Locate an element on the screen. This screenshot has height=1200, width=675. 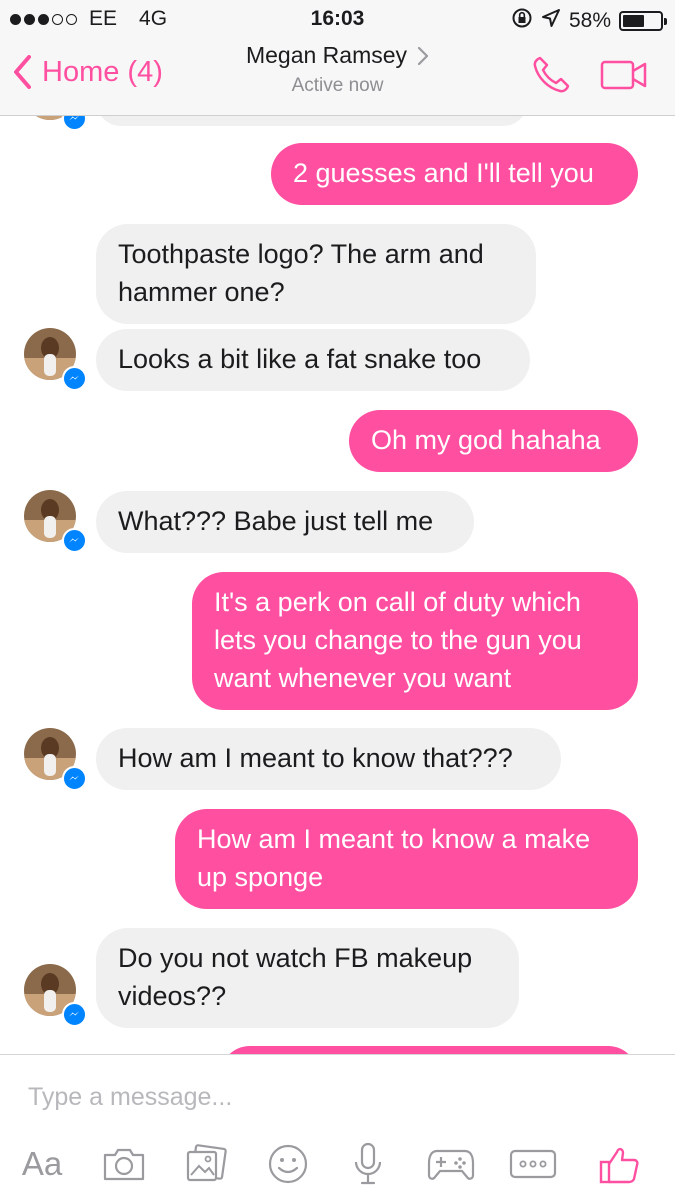
active-status: Active now is located at coordinates (337, 85).